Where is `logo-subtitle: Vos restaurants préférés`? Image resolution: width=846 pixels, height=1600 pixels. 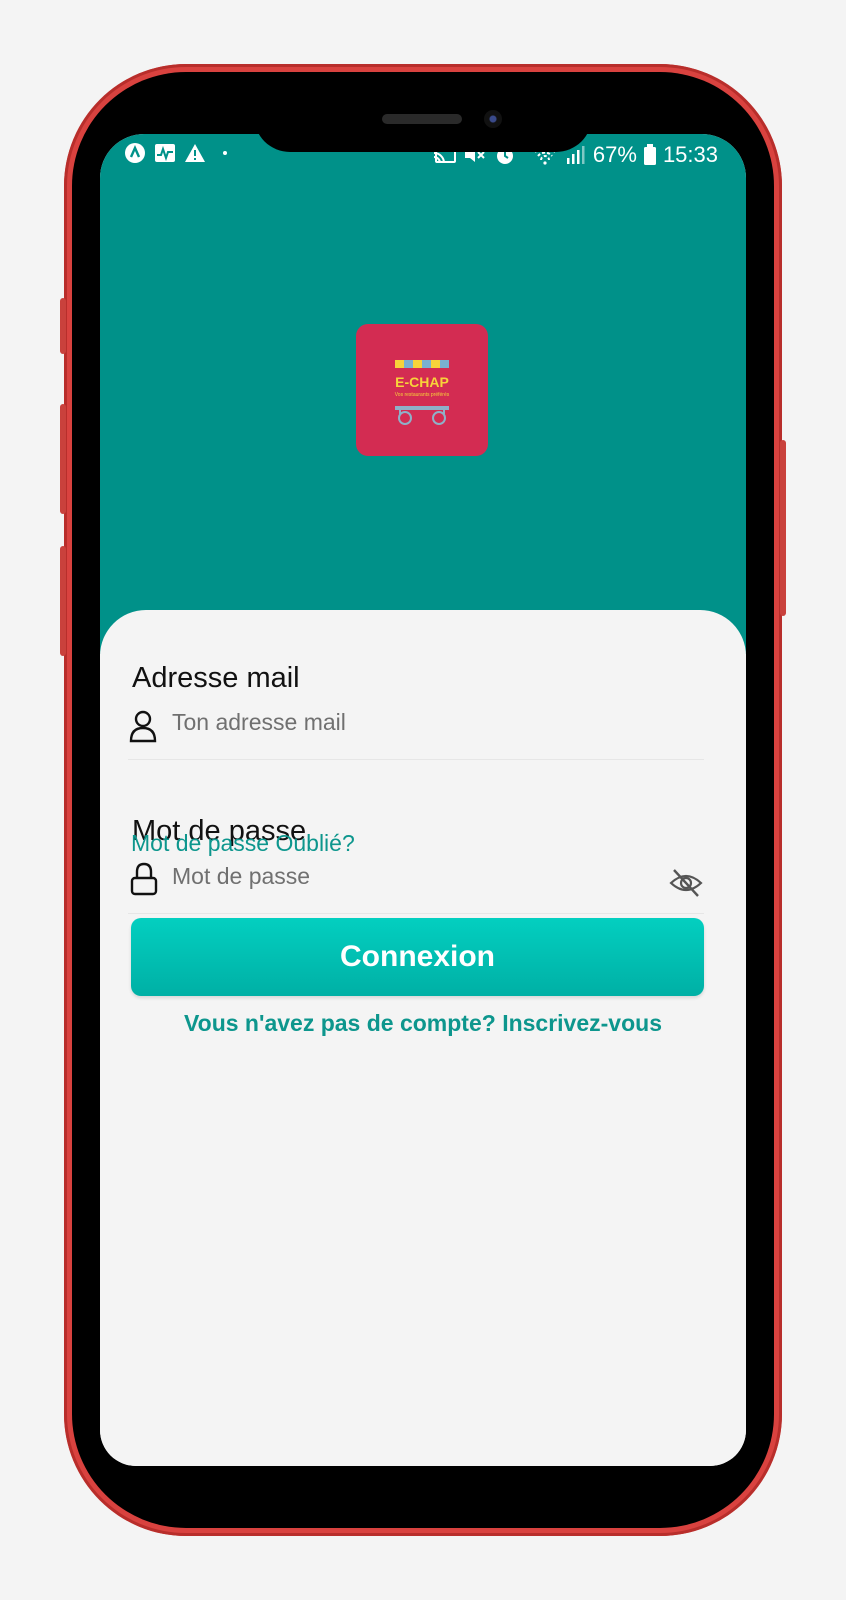
logo-subtitle: Vos restaurants préférés is located at coordinates (422, 395).